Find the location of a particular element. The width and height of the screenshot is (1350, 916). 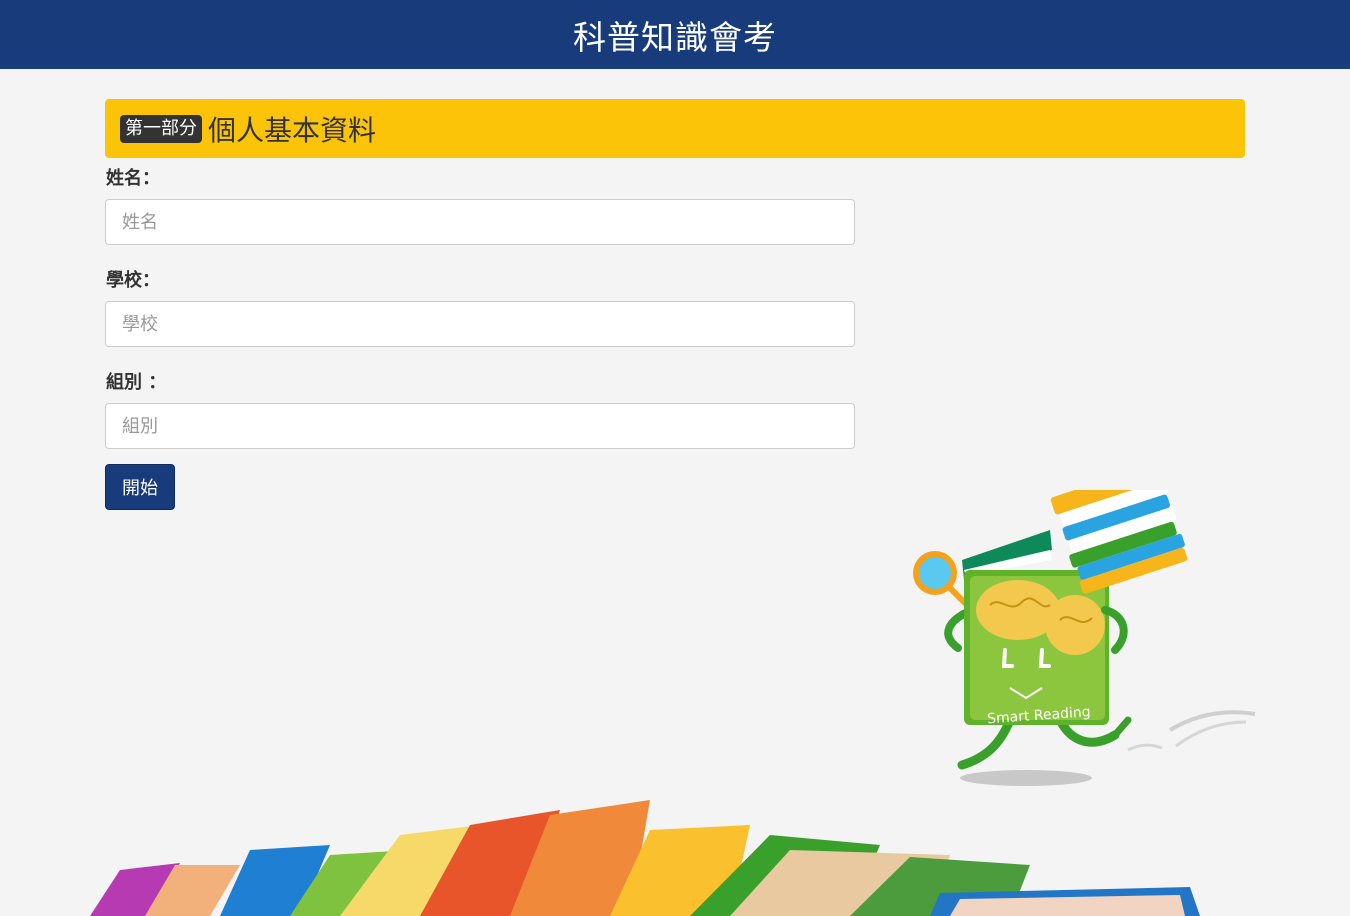

section-title: 個人基本資料 is located at coordinates (292, 130).